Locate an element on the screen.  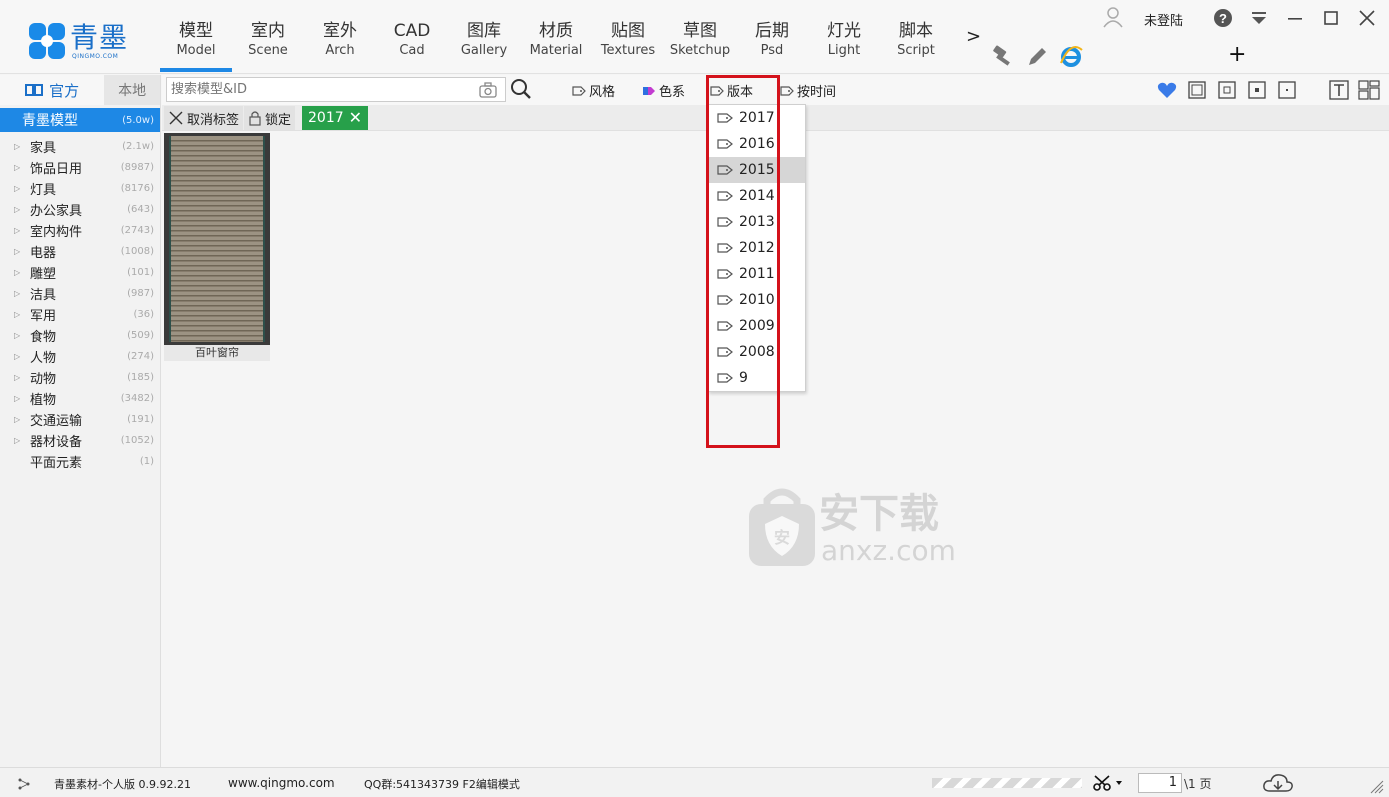
category-item: 平面元素 (1) is located at coordinates (80, 461).